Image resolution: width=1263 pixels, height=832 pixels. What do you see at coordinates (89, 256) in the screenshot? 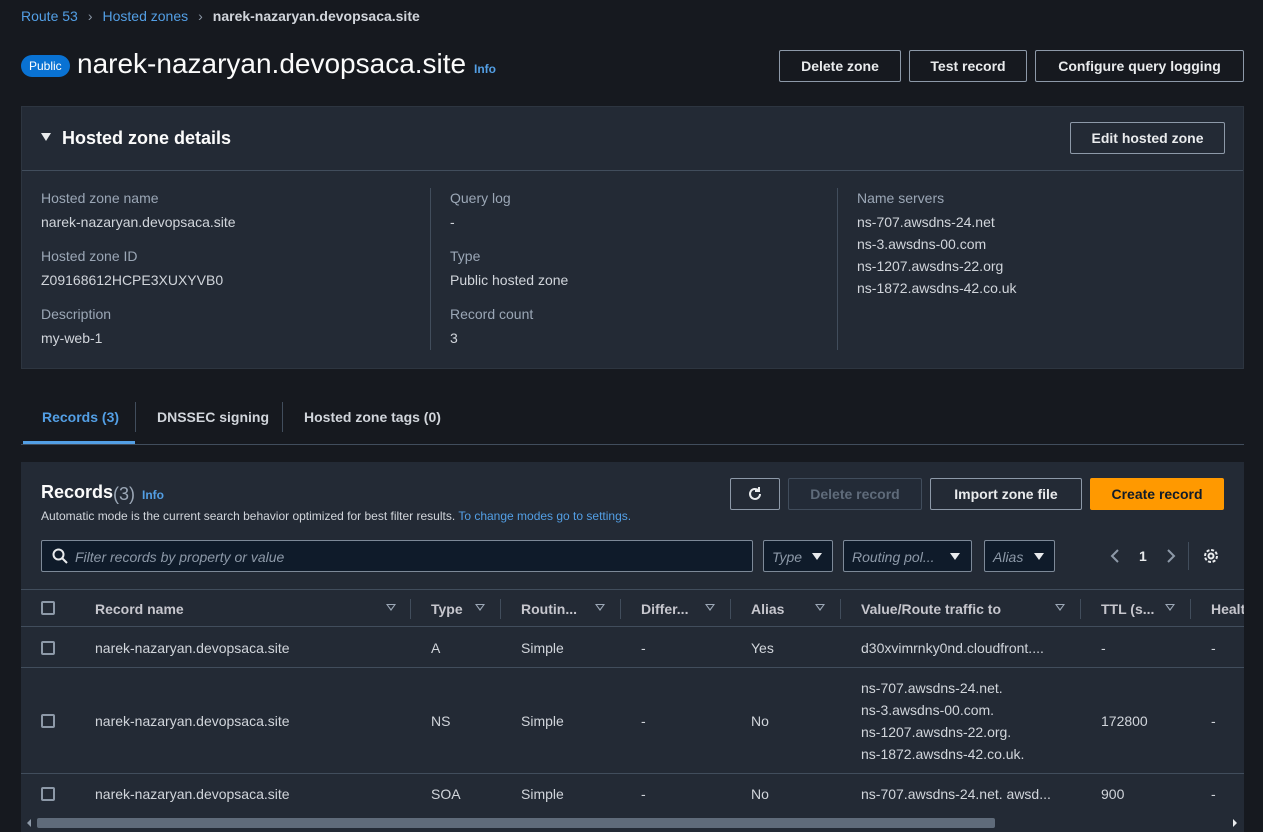
I see `zone-id-label: Hosted zone ID` at bounding box center [89, 256].